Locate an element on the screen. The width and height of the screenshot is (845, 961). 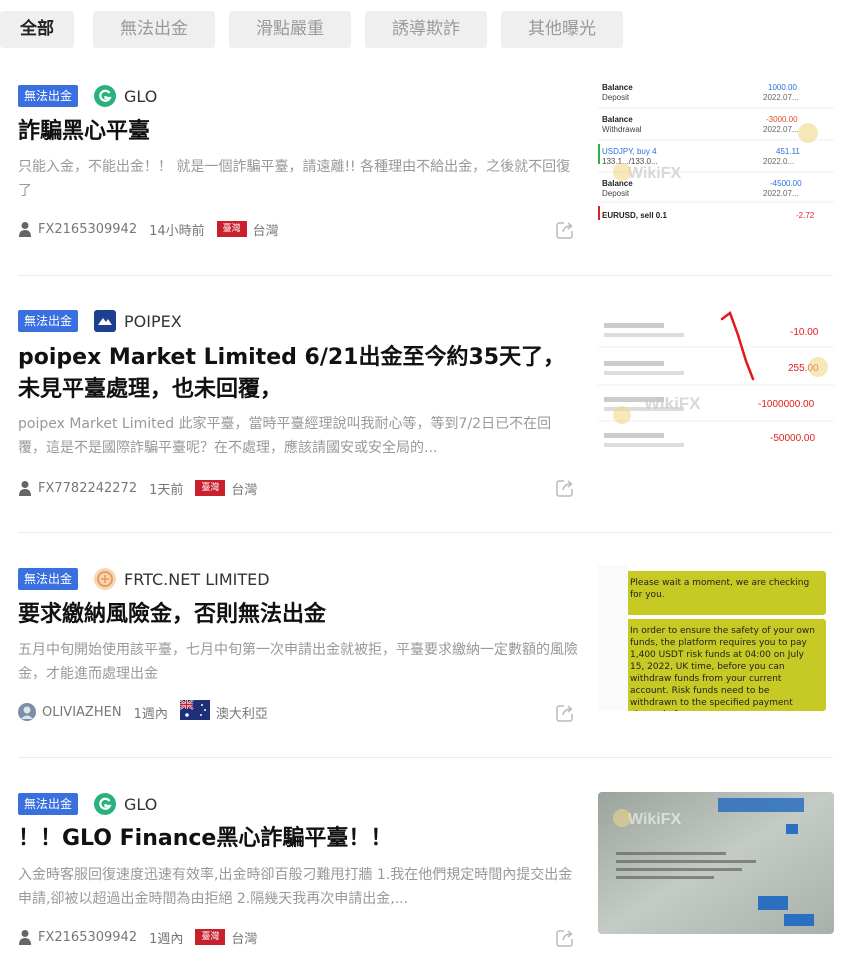
broker-name: POIPEX is located at coordinates (153, 321).